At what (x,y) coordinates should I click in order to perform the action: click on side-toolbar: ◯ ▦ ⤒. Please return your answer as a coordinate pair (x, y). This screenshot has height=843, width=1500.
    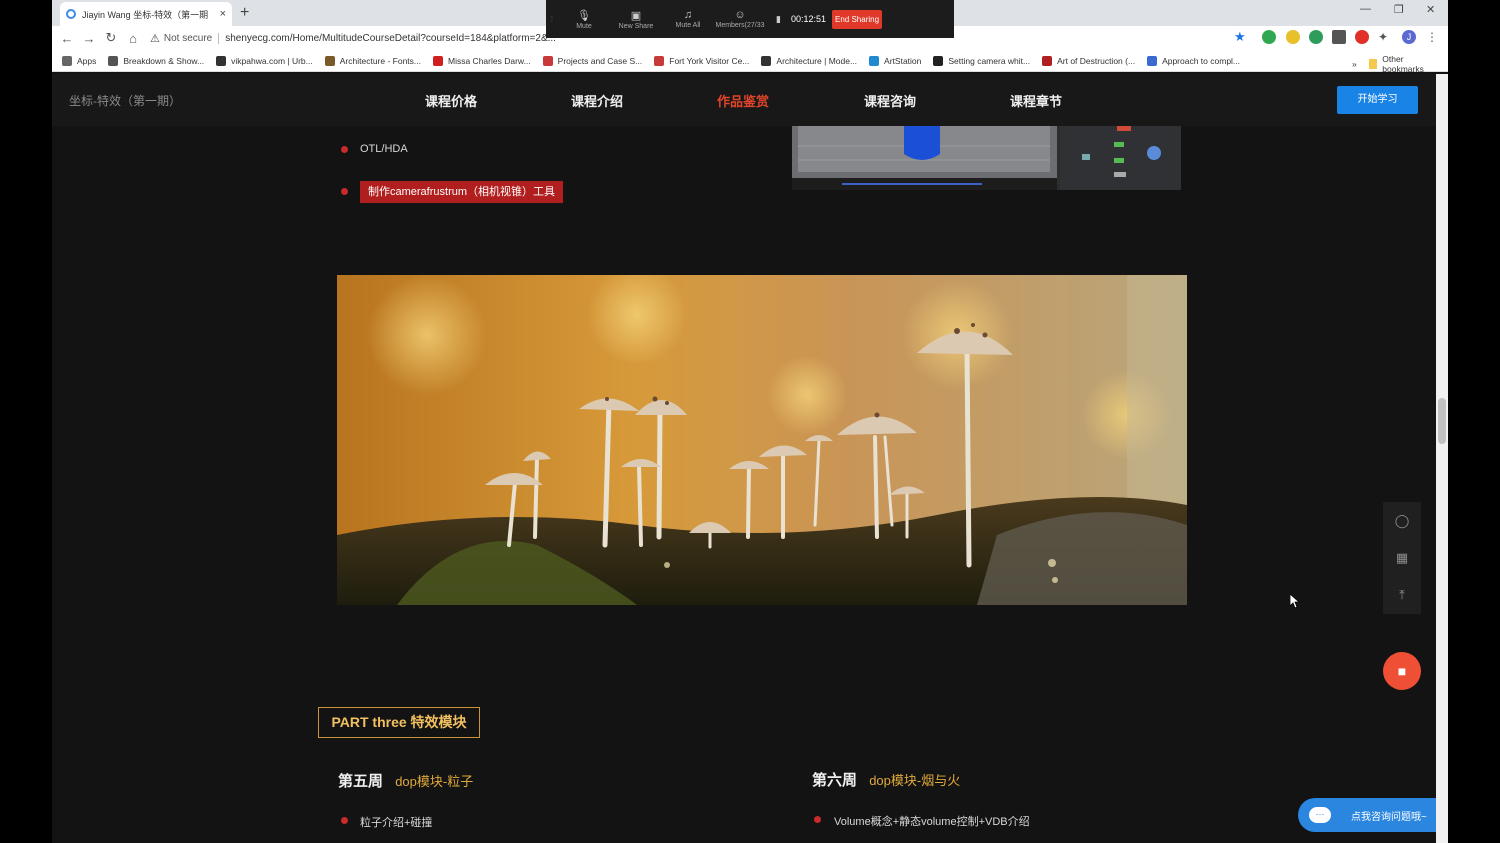
    Looking at the image, I should click on (1402, 558).